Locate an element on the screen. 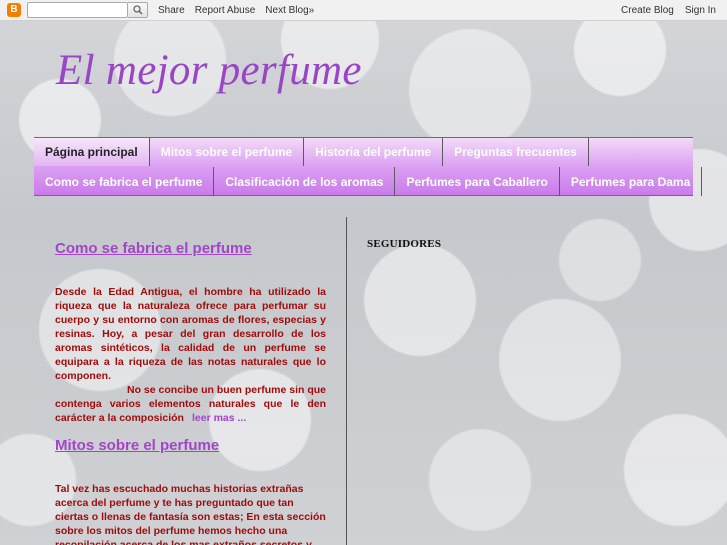 This screenshot has width=727, height=545. post-title: Mitos sobre el perfume is located at coordinates (190, 445).